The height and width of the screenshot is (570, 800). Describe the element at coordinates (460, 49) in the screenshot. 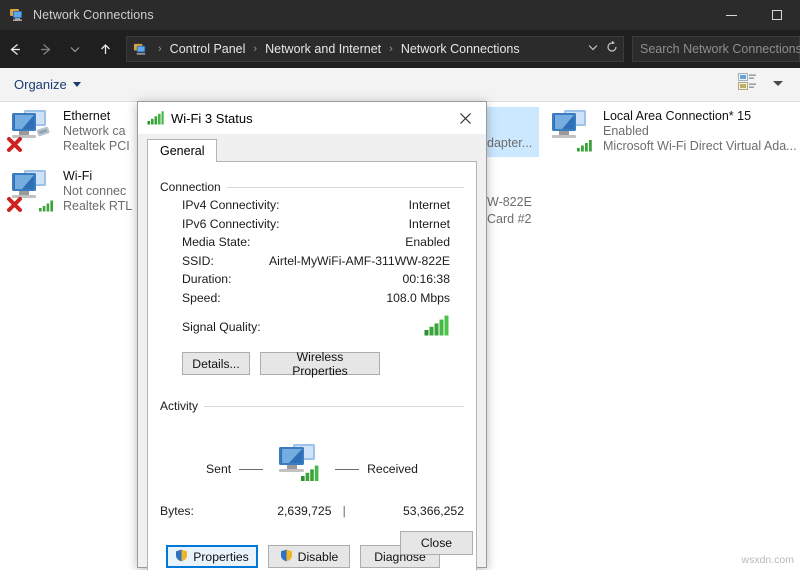

I see `breadcrumb-item-network-connections: Network Connections` at that location.